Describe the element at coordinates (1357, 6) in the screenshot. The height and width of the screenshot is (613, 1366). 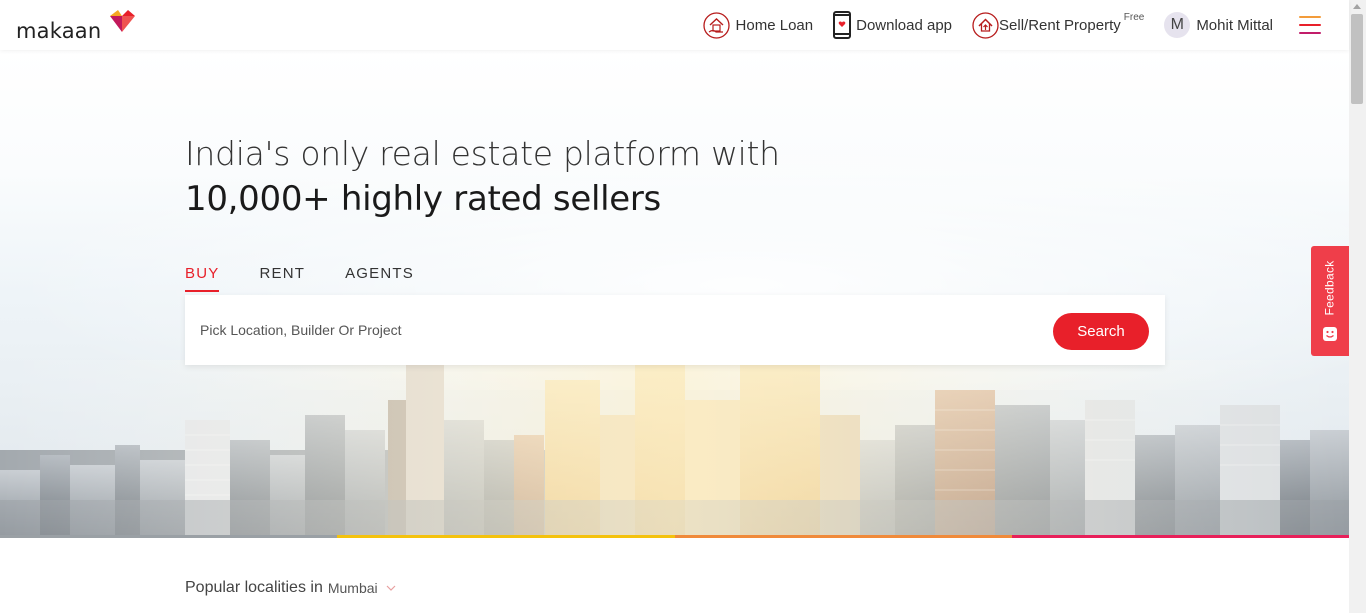
I see `scroll-up-arrow-icon` at that location.